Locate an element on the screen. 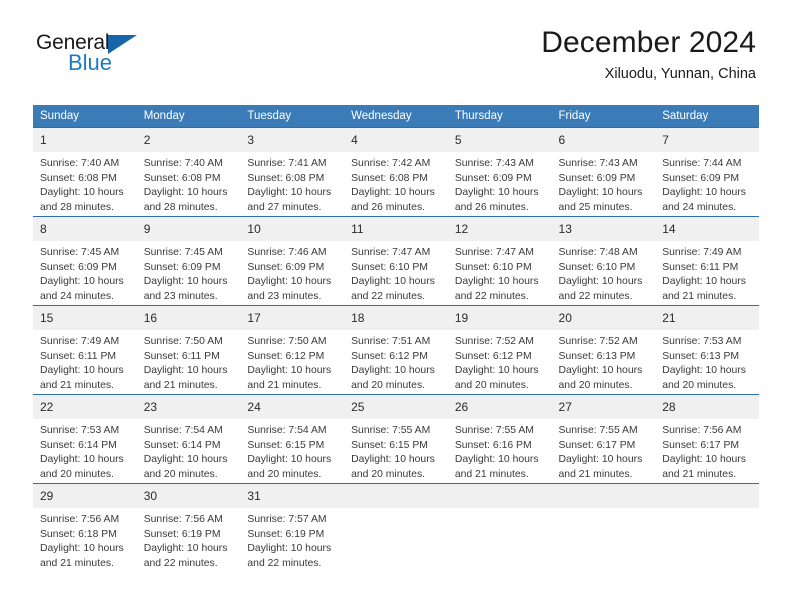 The image size is (792, 612). logo-triangle-icon is located at coordinates (122, 44).